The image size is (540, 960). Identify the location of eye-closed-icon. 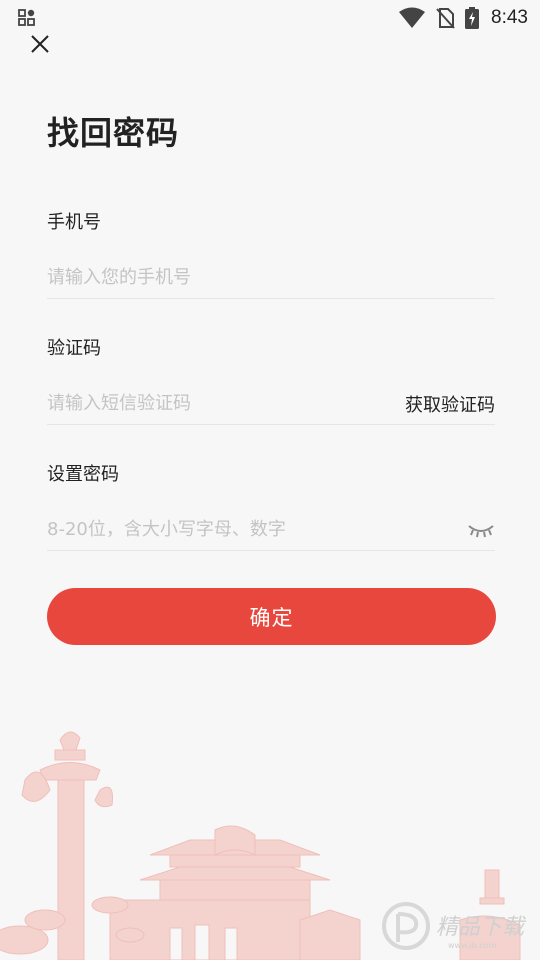
(481, 530).